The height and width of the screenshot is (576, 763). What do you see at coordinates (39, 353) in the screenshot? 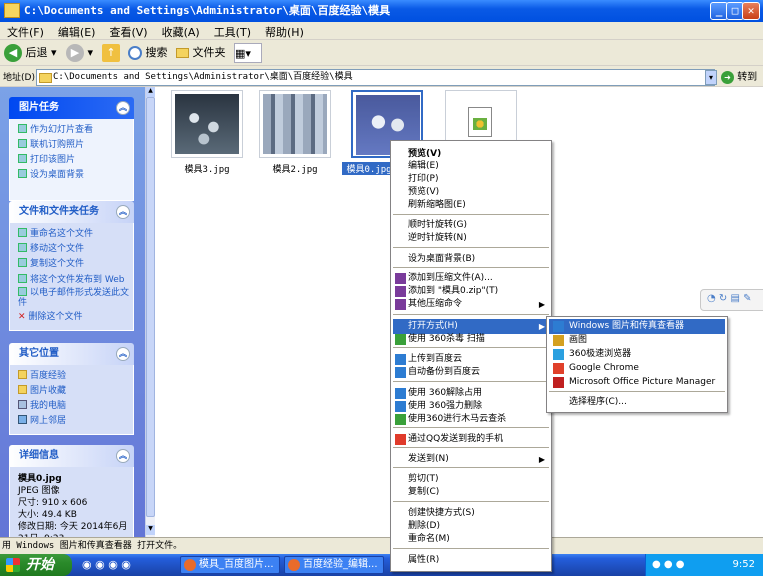
I see `other-places-title: 其它位置` at bounding box center [39, 353].